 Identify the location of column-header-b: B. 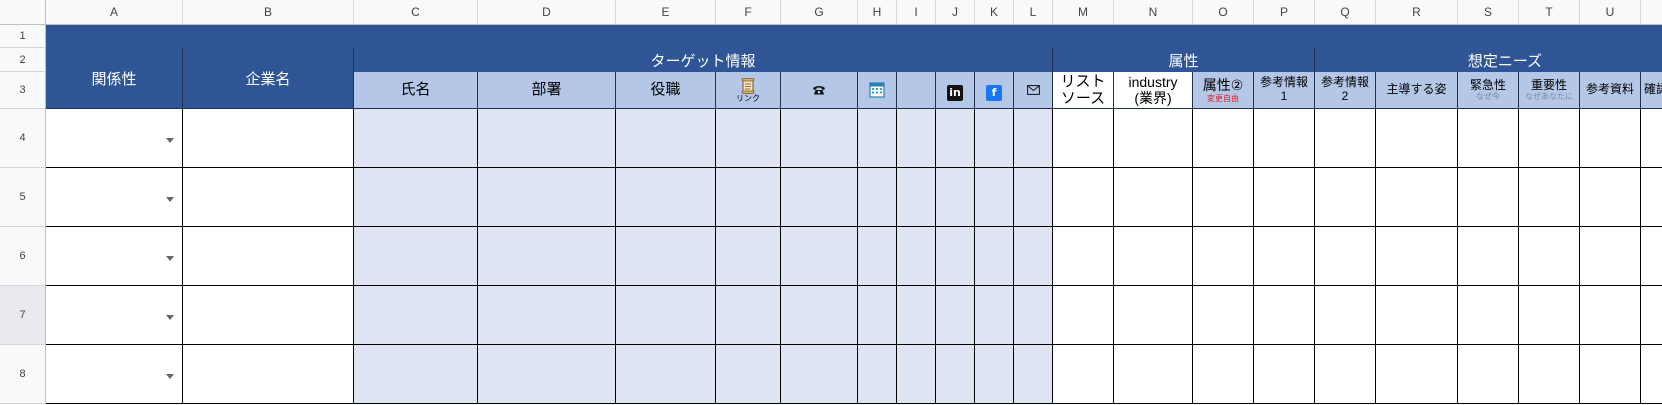
(268, 12).